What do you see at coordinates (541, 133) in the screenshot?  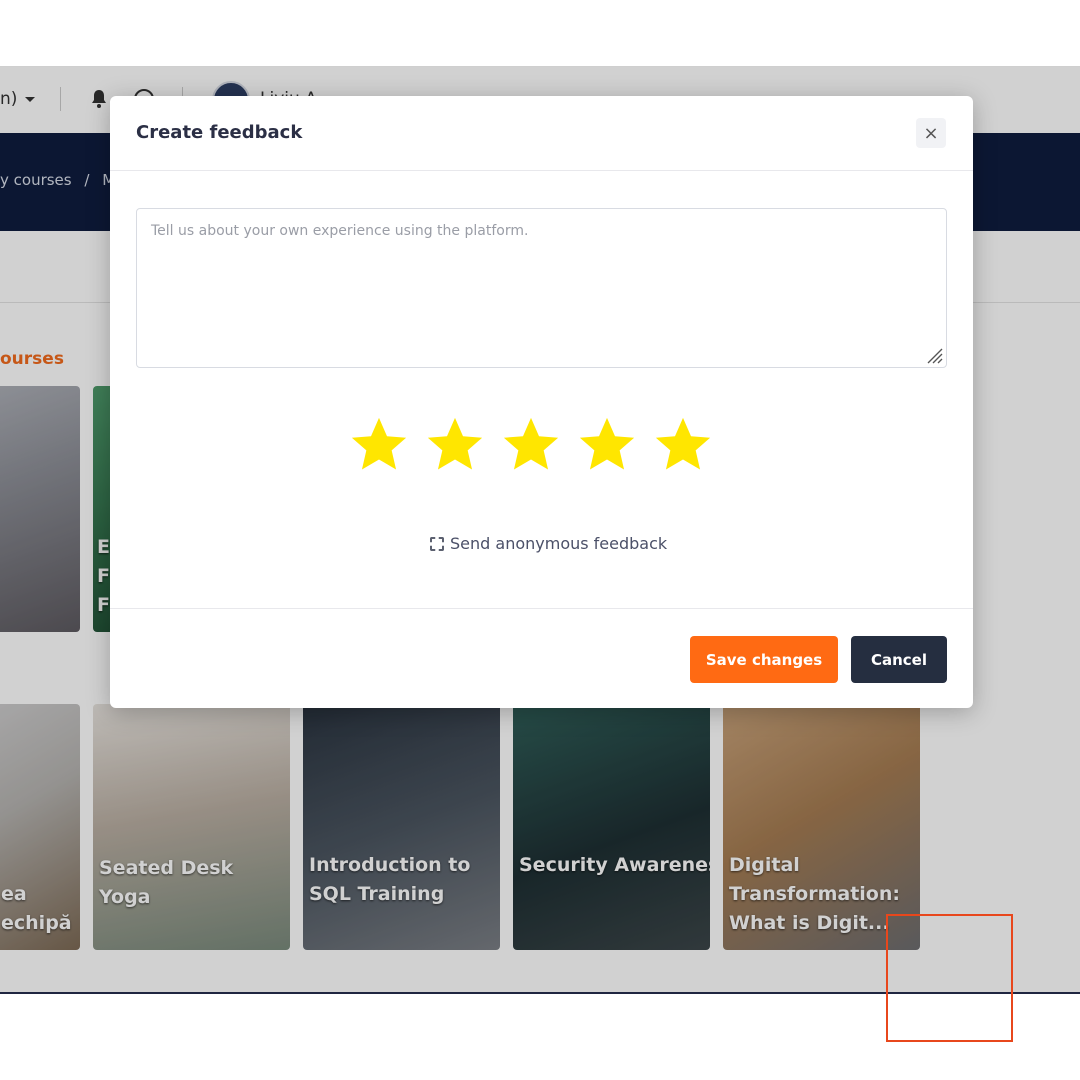 I see `modal-header: Create feedback ×` at bounding box center [541, 133].